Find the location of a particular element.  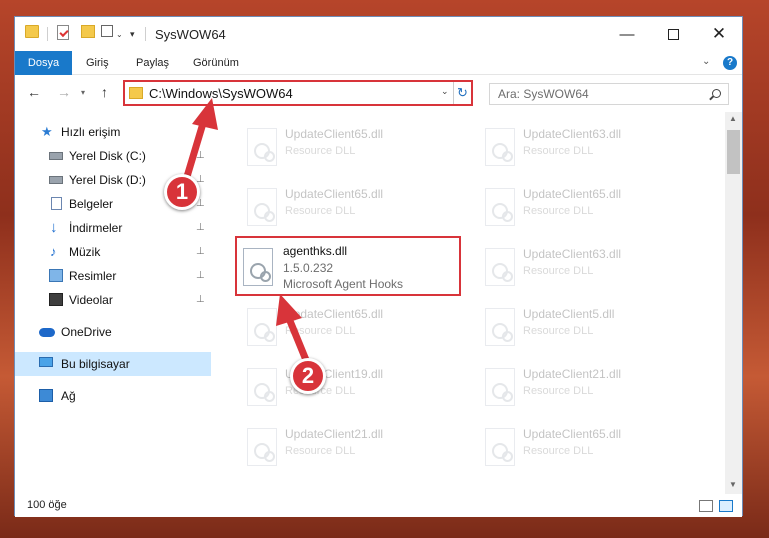

sidebar-item-label: Ağ is located at coordinates (68, 396).